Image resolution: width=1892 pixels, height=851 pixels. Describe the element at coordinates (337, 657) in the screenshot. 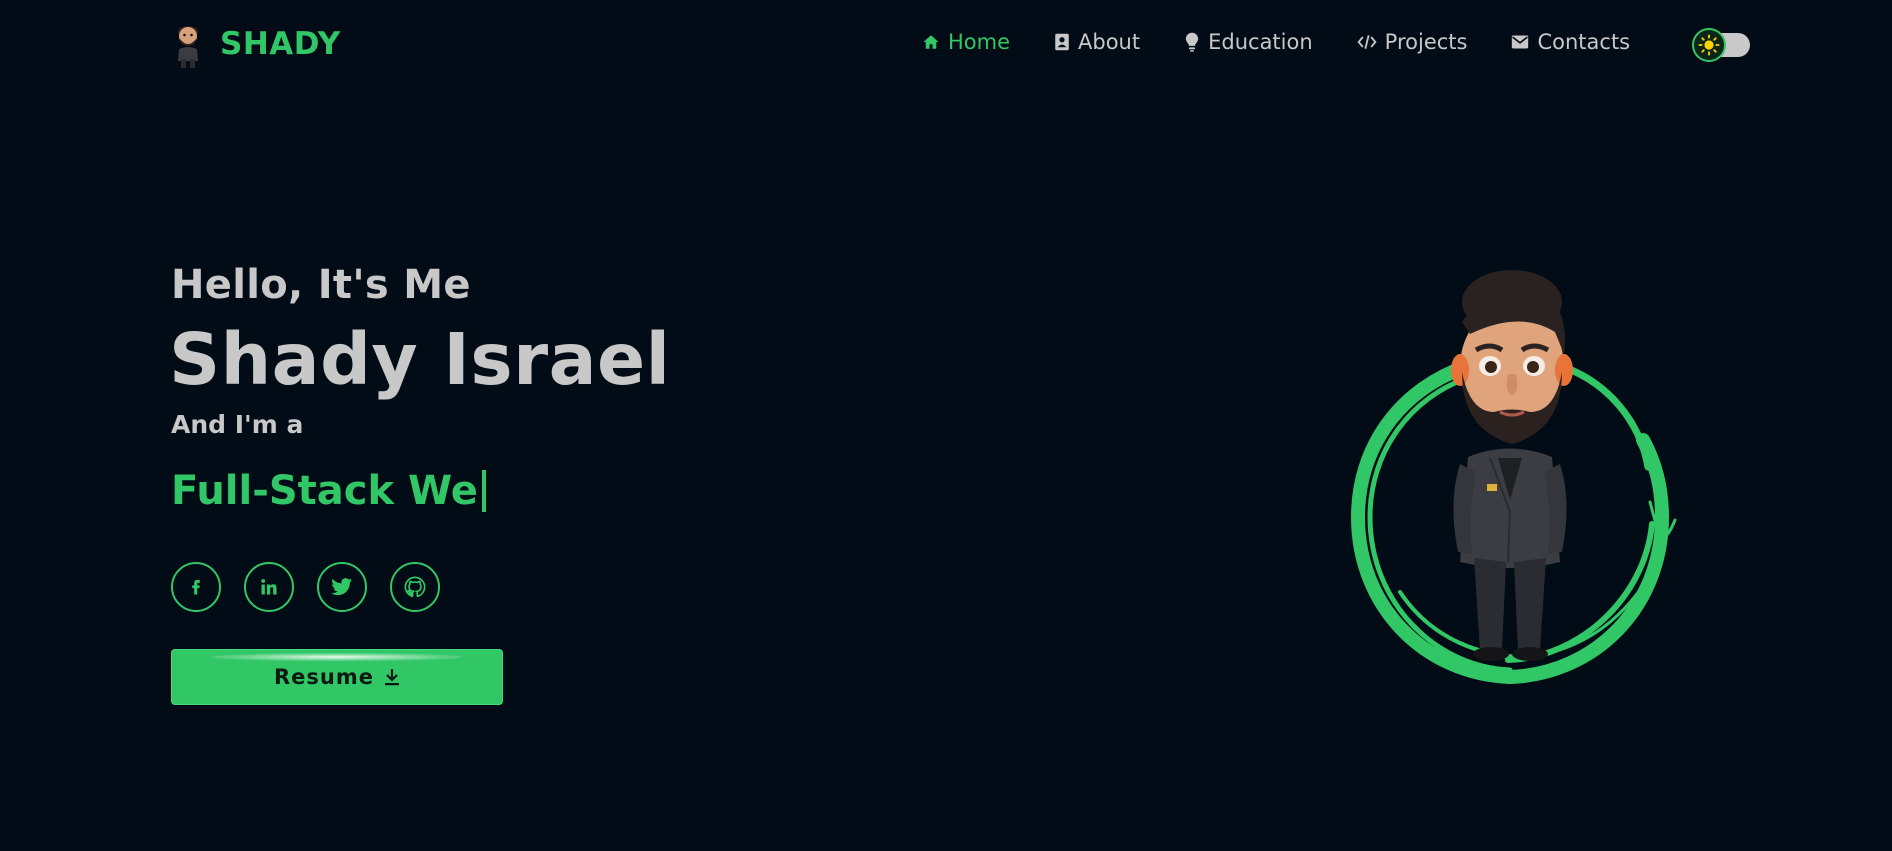

I see `button-shine` at that location.